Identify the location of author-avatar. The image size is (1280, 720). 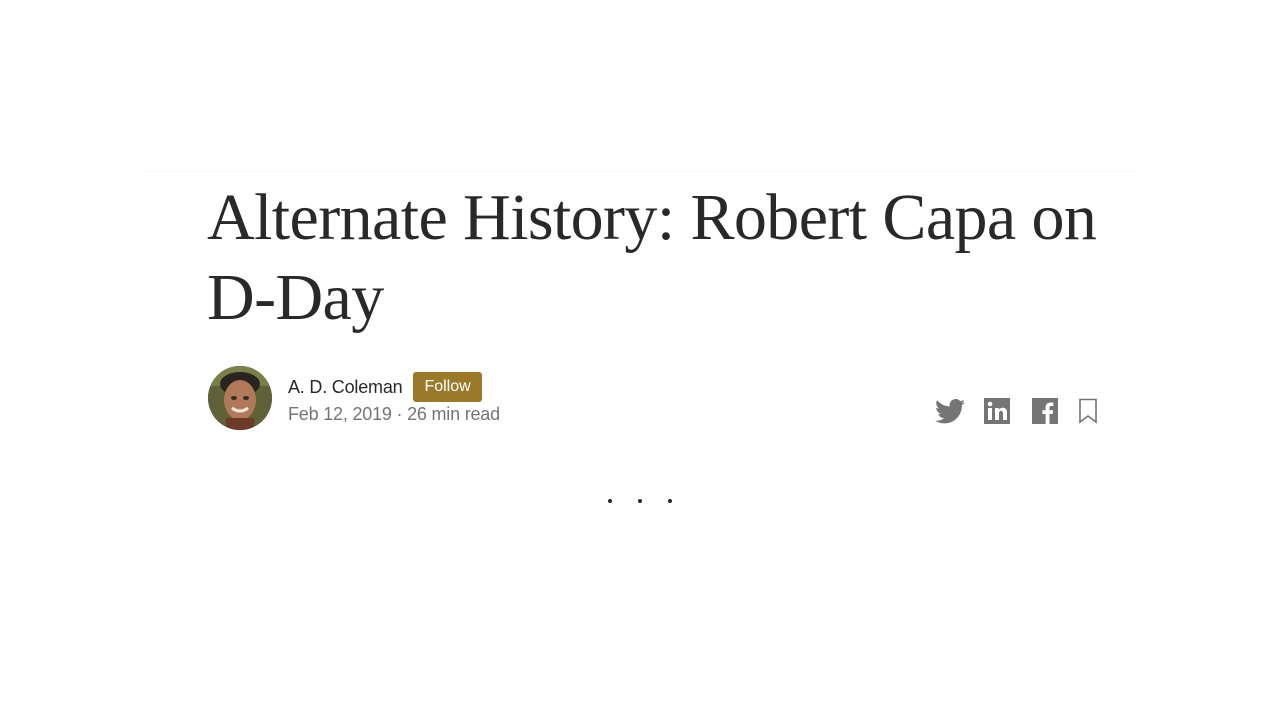
(240, 398).